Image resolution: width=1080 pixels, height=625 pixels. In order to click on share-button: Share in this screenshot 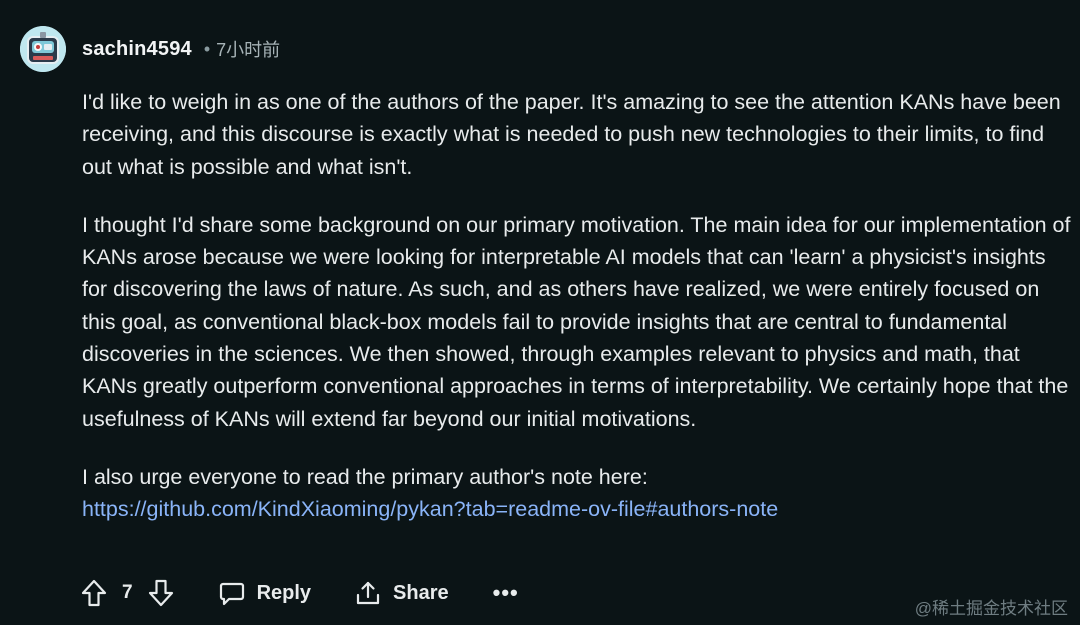, I will do `click(402, 593)`.